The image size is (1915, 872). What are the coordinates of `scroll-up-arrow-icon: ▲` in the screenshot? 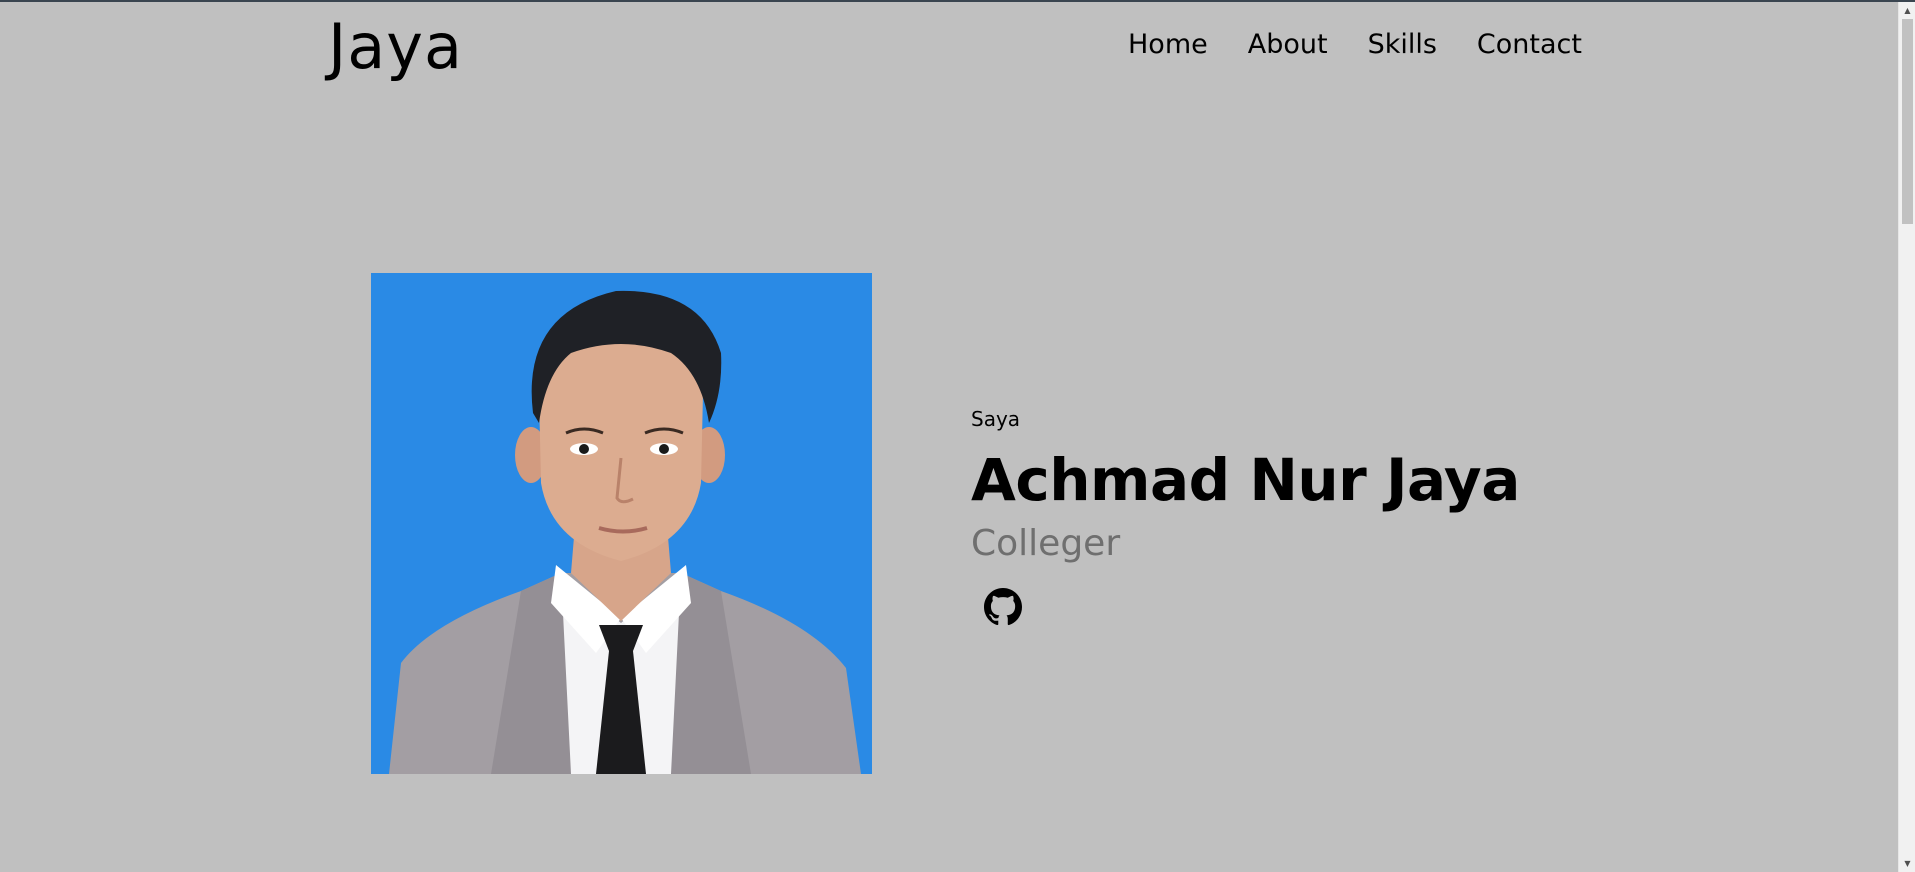 It's located at (1907, 10).